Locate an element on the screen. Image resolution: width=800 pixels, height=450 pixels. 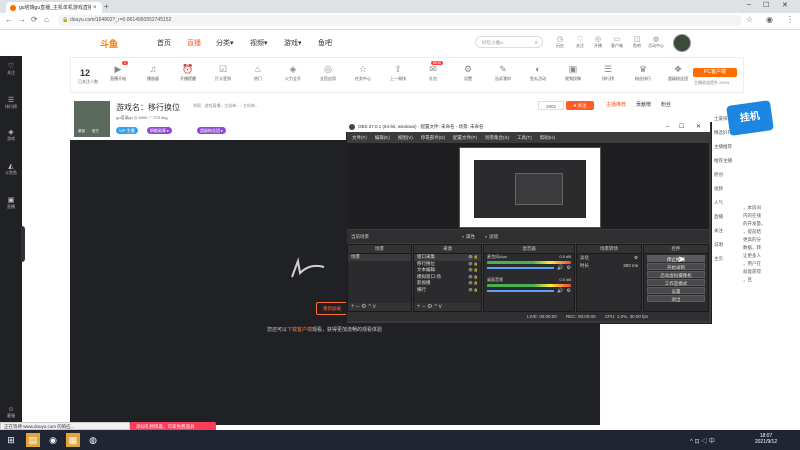
feature-item: ☆ 任务中心 is located at coordinates (363, 73).